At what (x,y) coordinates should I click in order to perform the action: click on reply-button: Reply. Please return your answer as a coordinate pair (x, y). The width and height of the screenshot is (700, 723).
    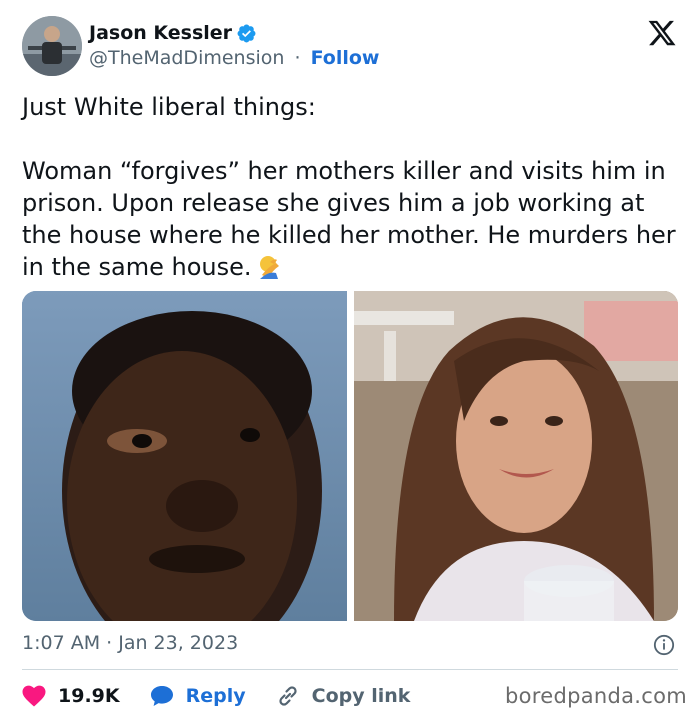
    Looking at the image, I should click on (198, 696).